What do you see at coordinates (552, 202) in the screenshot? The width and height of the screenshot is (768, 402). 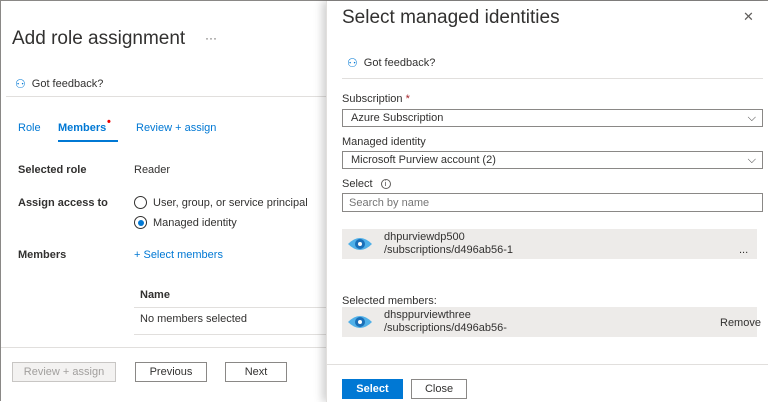 I see `search-input` at bounding box center [552, 202].